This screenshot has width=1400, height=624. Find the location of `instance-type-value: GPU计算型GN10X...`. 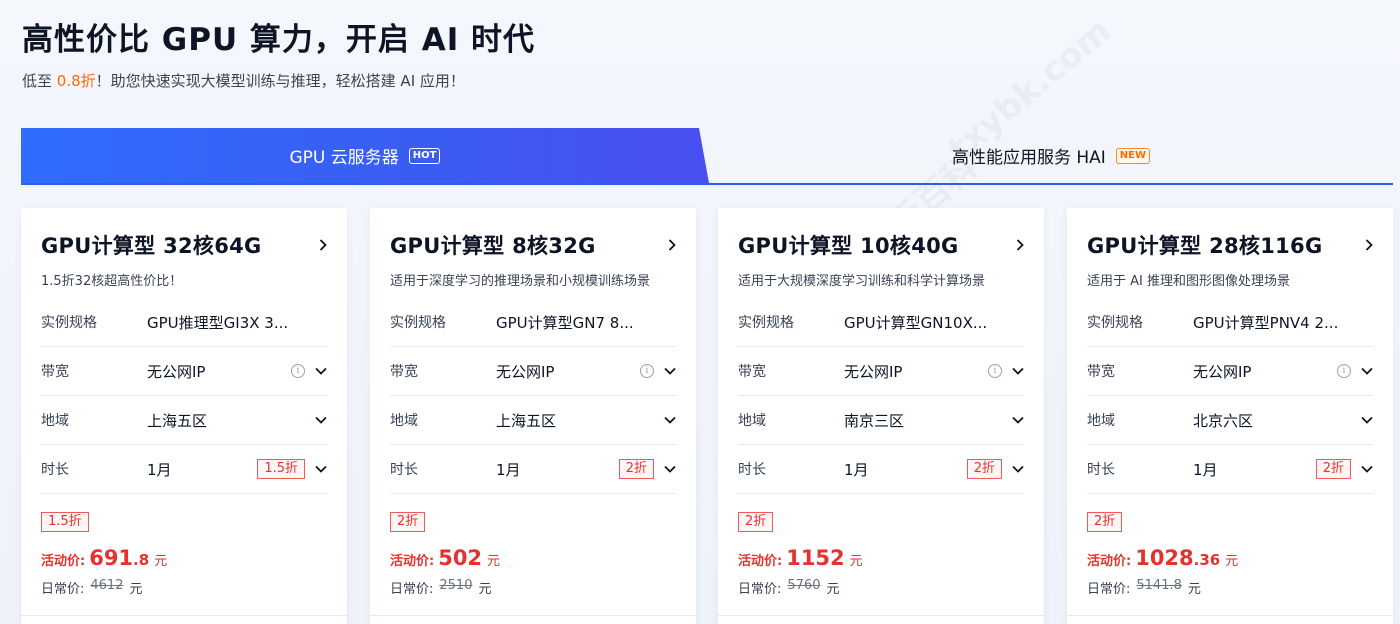

instance-type-value: GPU计算型GN10X... is located at coordinates (916, 322).